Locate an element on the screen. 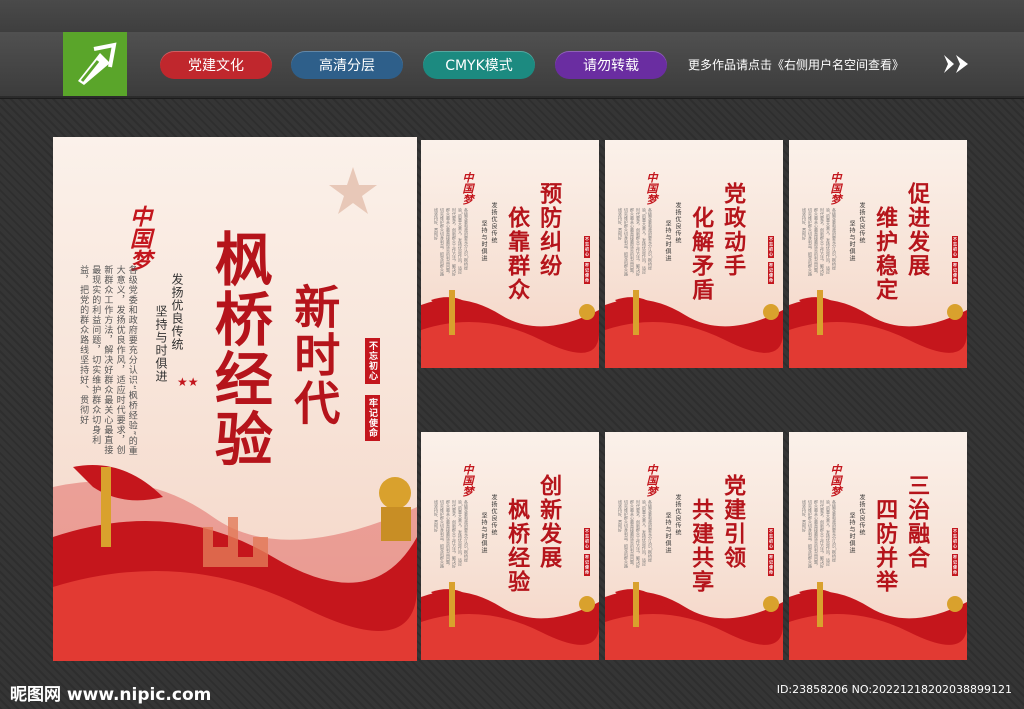  poster-small-title-2: 四防并举 is located at coordinates (885, 546).